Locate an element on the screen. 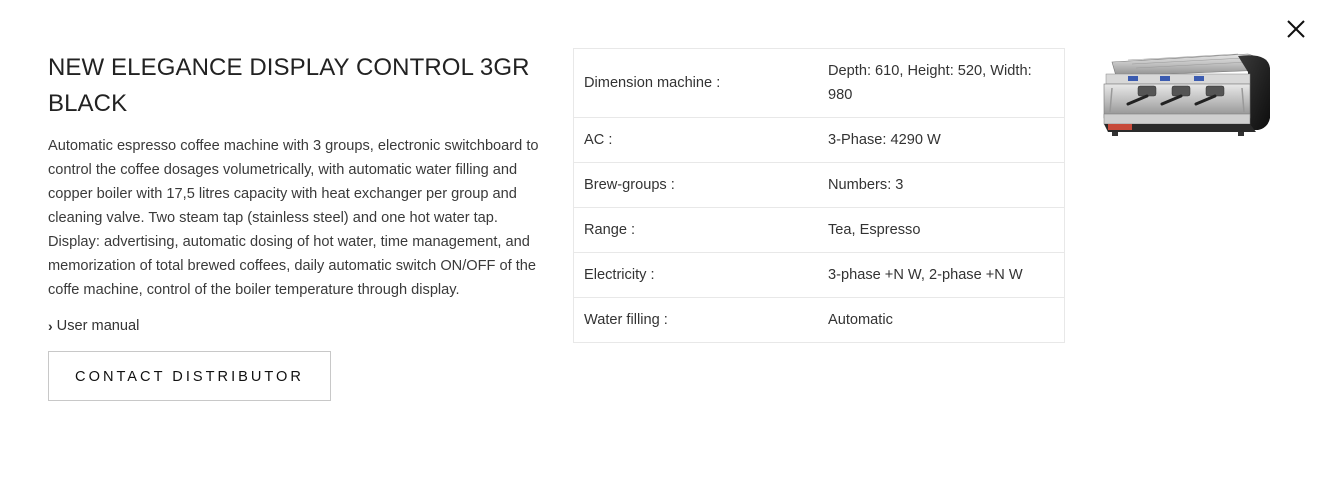 This screenshot has height=489, width=1324. spec-label: Water filling : is located at coordinates (695, 320).